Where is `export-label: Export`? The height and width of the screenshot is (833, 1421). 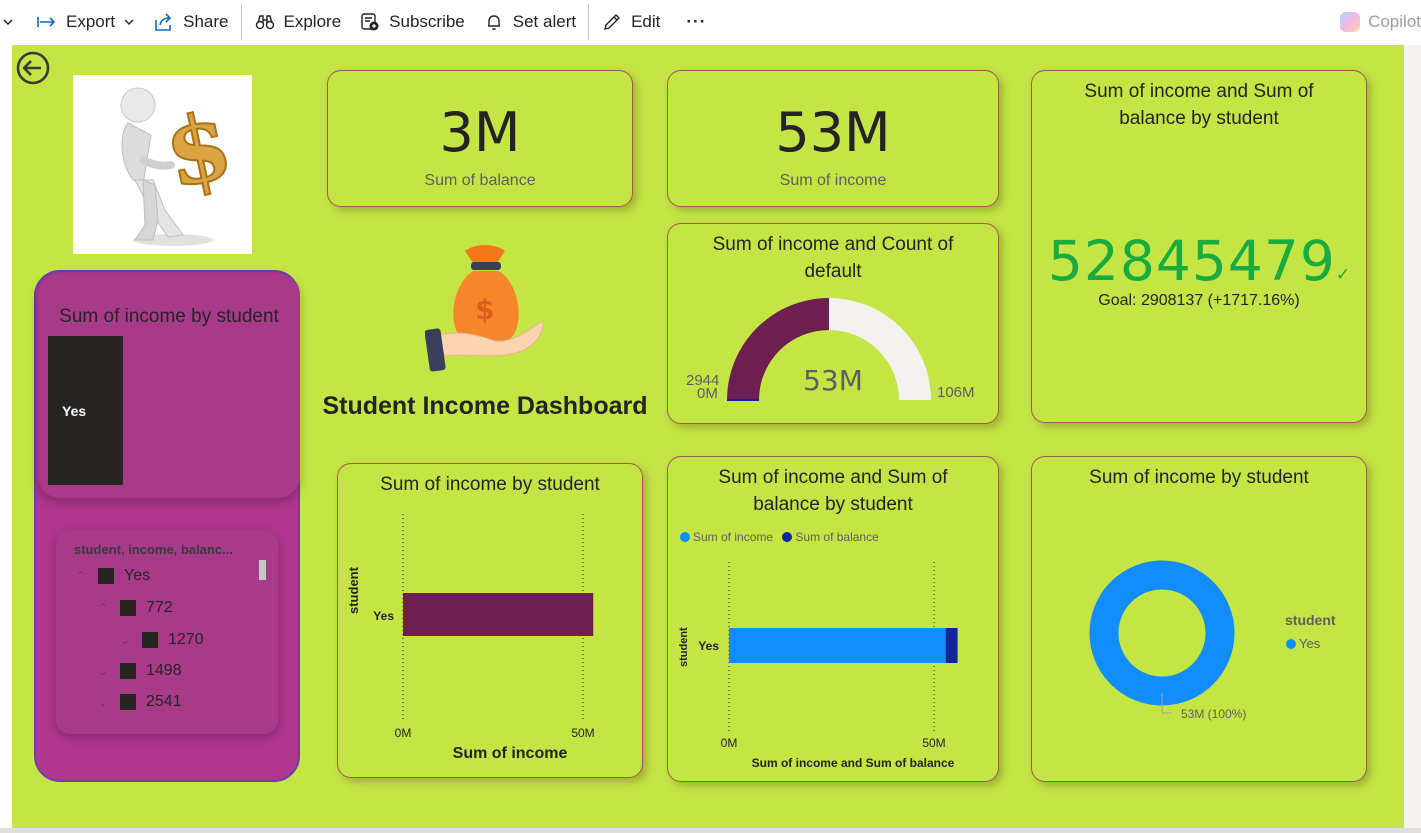 export-label: Export is located at coordinates (91, 21).